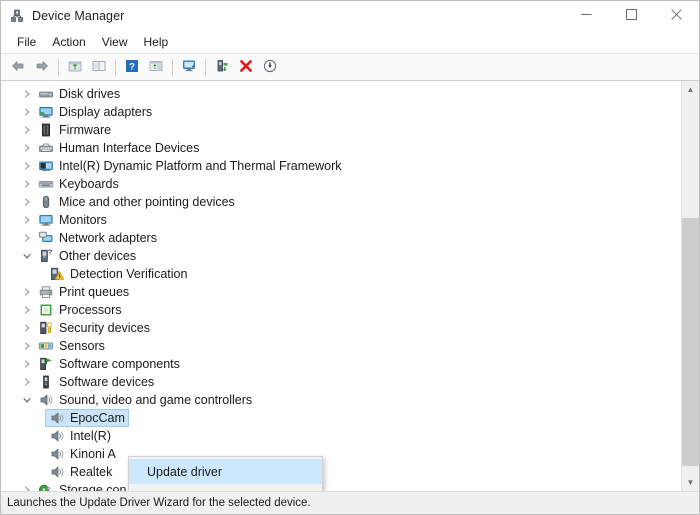 This screenshot has height=515, width=700. I want to click on maximize-icon, so click(631, 16).